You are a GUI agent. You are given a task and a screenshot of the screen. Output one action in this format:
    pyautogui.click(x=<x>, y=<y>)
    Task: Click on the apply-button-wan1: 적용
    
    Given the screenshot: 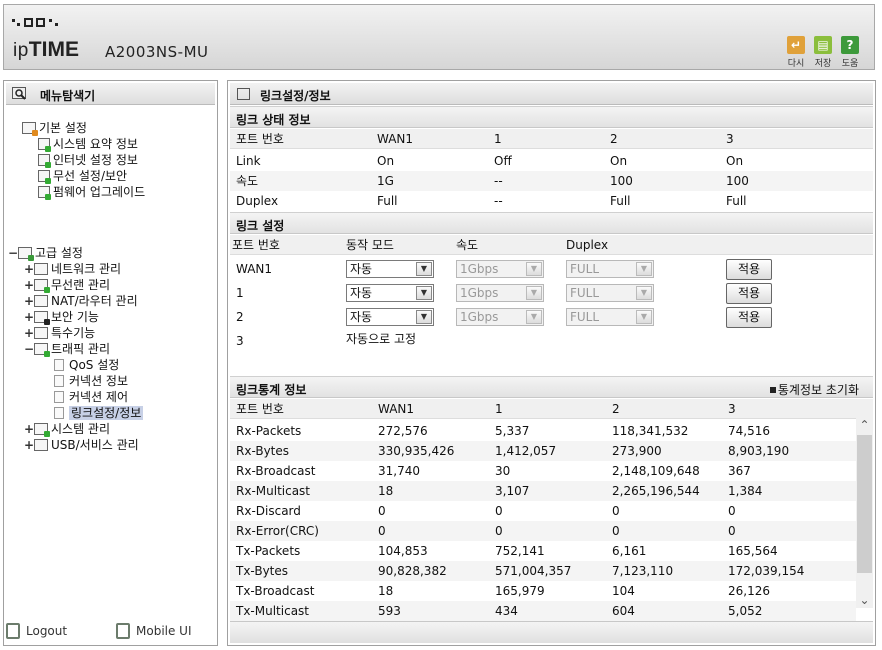 What is the action you would take?
    pyautogui.click(x=749, y=269)
    